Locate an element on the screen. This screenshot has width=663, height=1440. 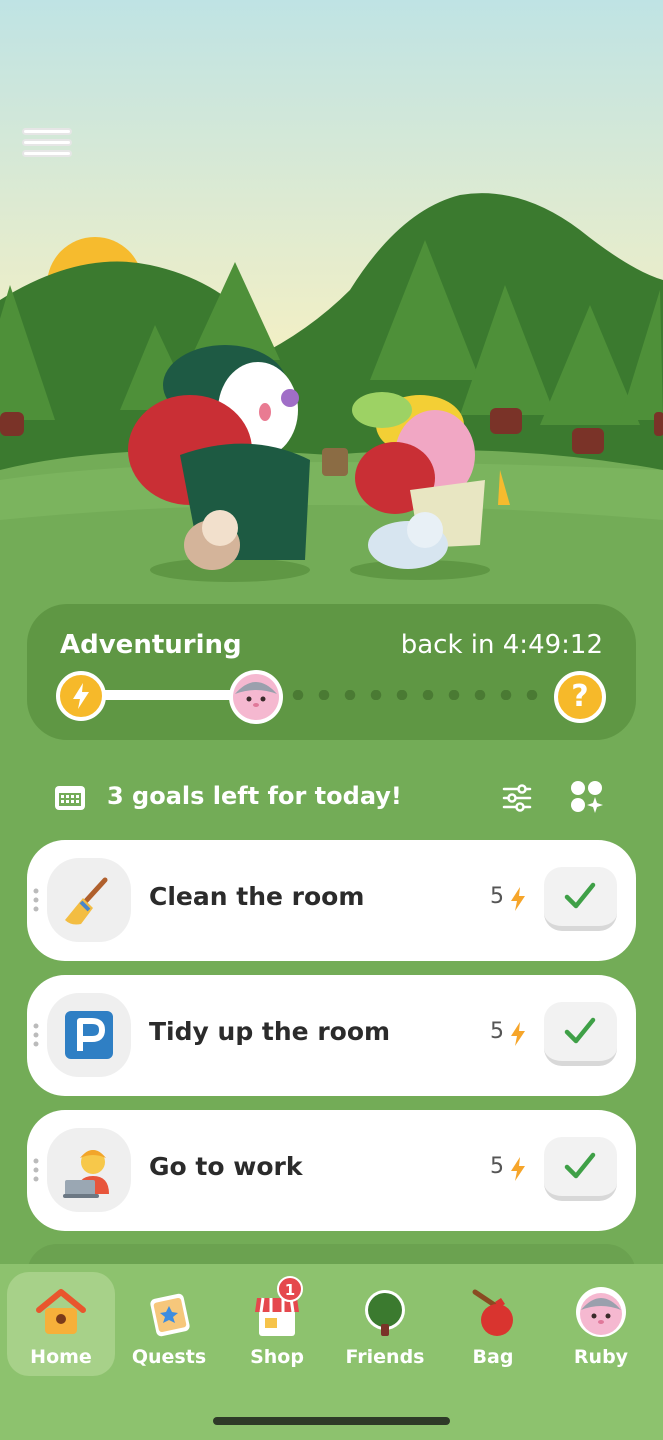
shop-notification-badge: 1 is located at coordinates (290, 1289).